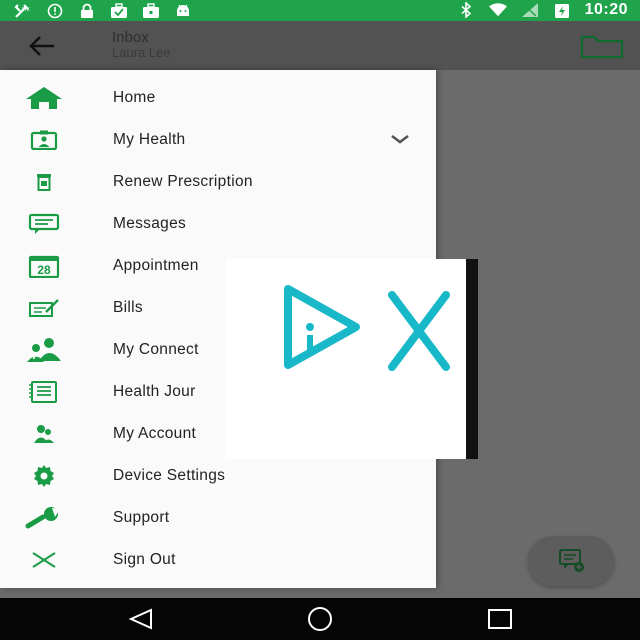  Describe the element at coordinates (26, 10) in the screenshot. I see `svg-text: FIX` at that location.